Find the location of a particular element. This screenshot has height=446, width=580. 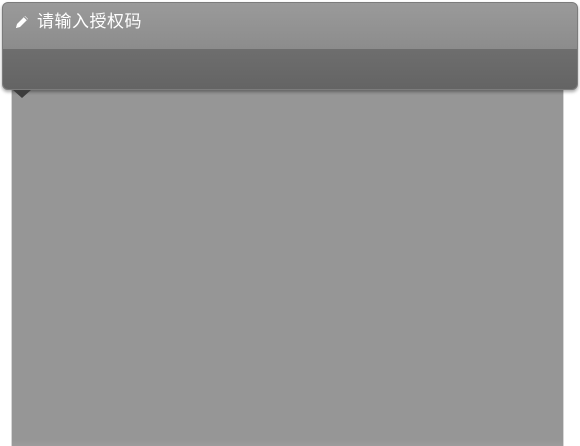

dialog-toolbar-band is located at coordinates (290, 69).